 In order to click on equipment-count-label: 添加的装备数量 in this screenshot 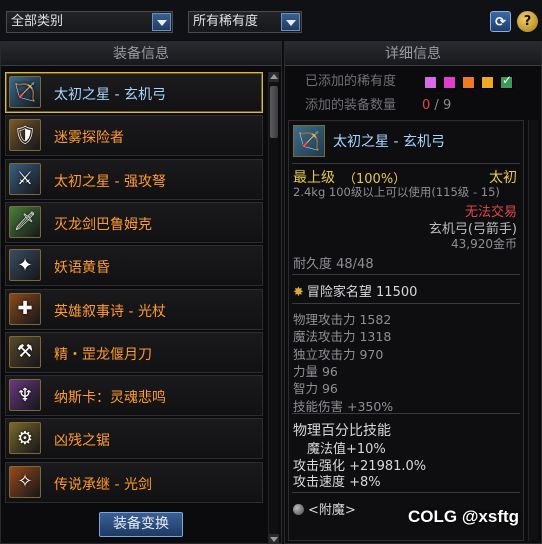, I will do `click(351, 105)`.